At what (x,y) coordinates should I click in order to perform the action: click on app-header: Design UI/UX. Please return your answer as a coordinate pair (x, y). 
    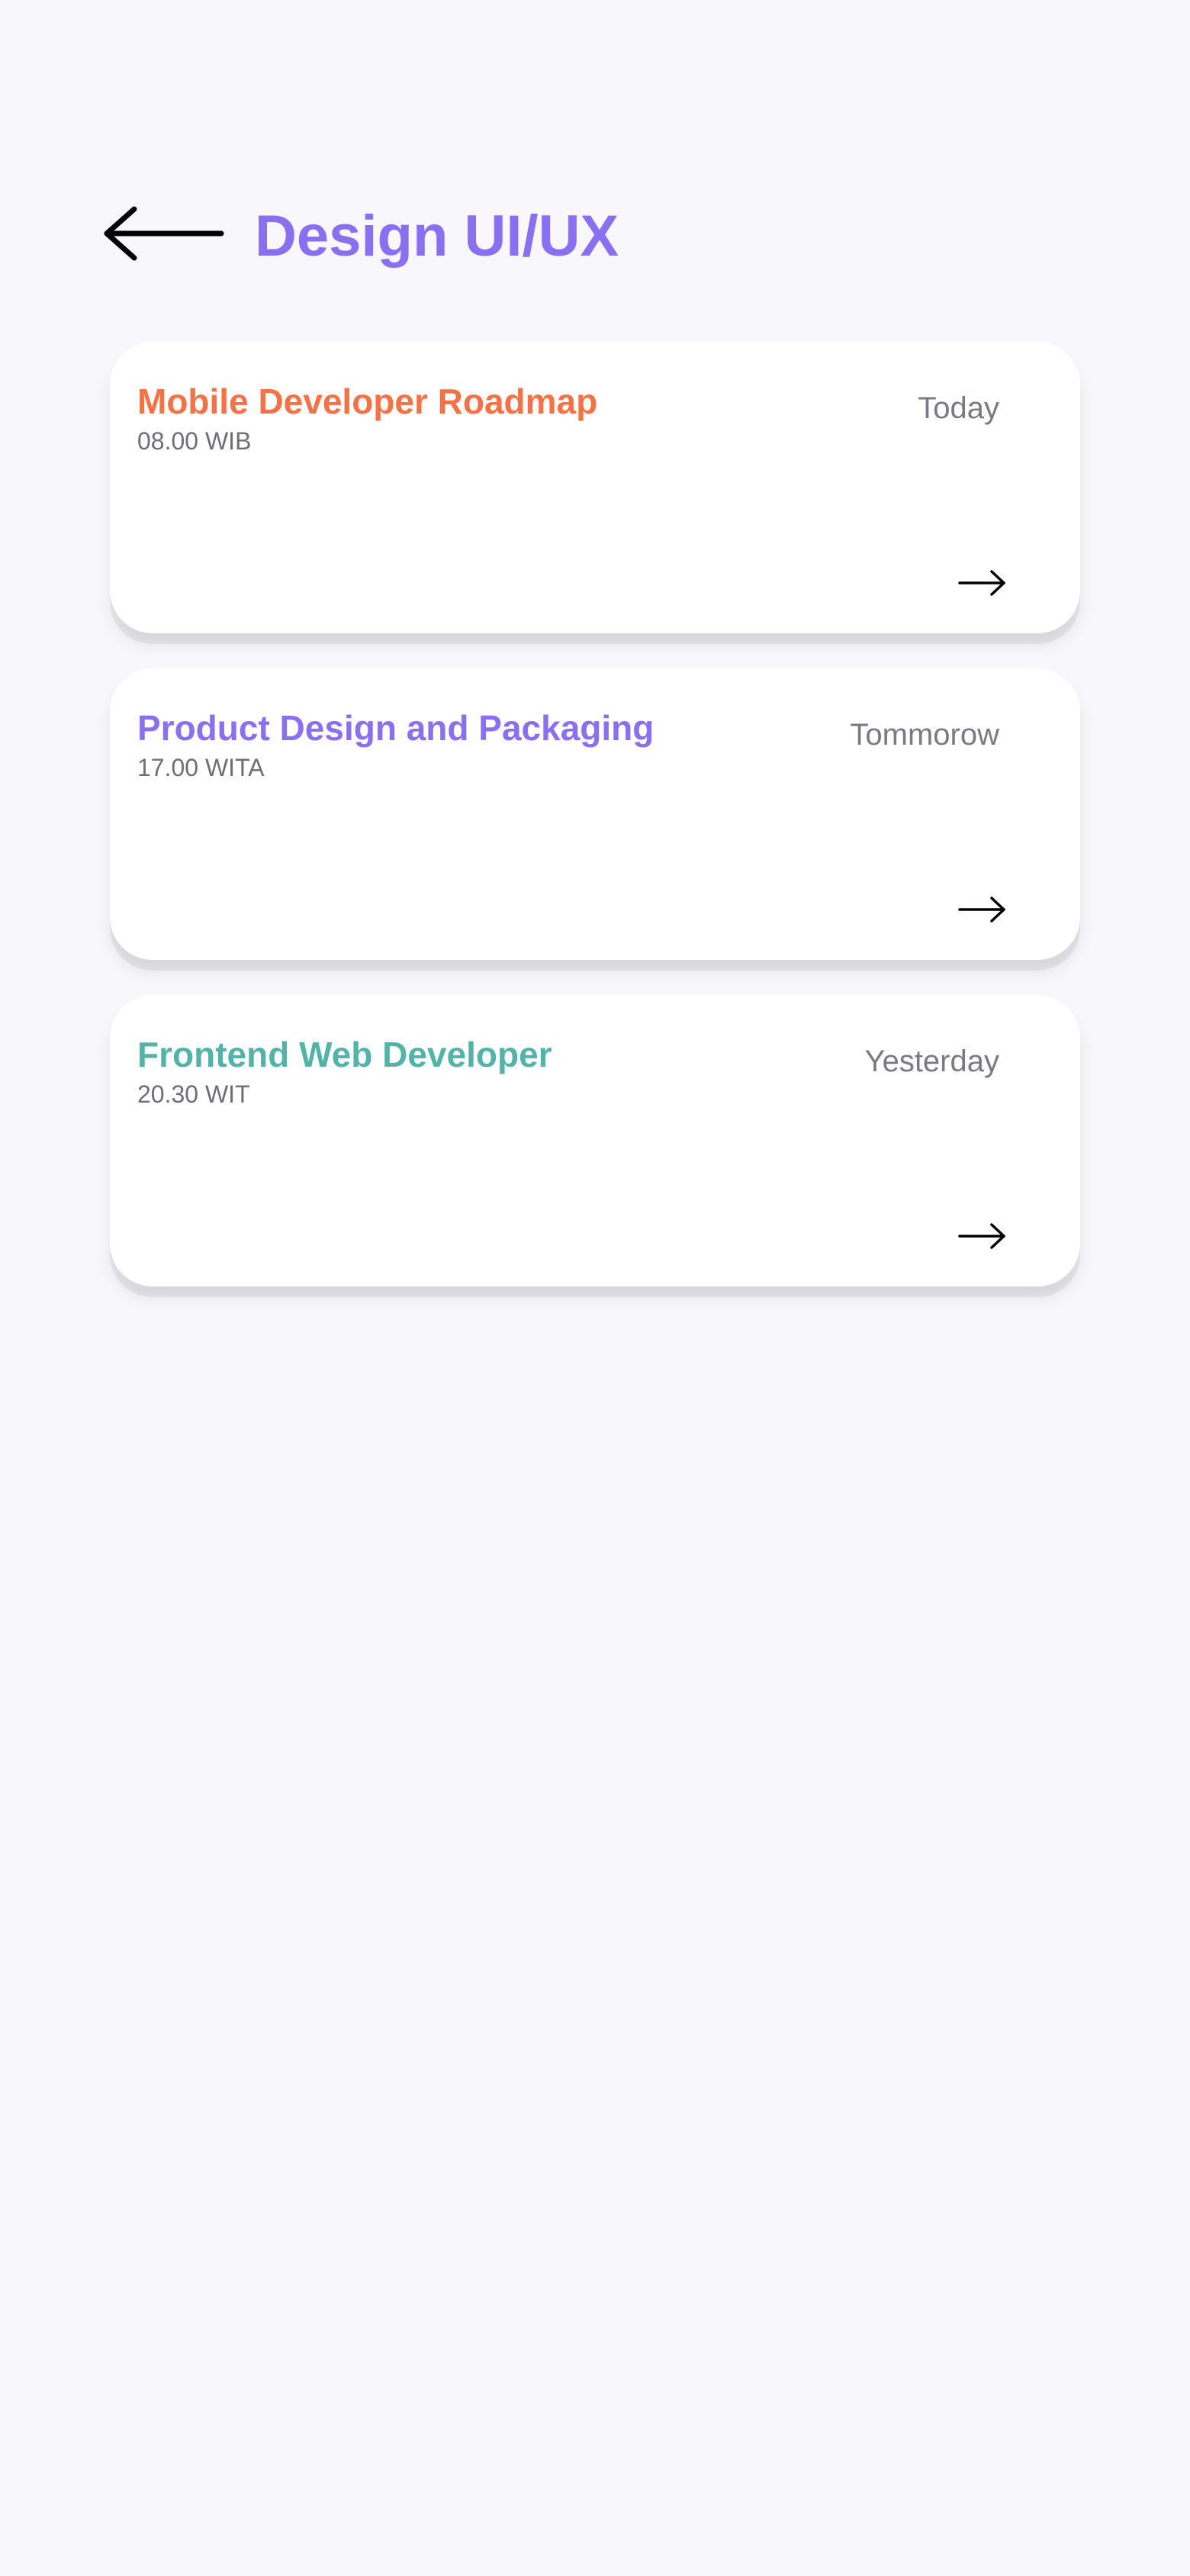
    Looking at the image, I should click on (595, 160).